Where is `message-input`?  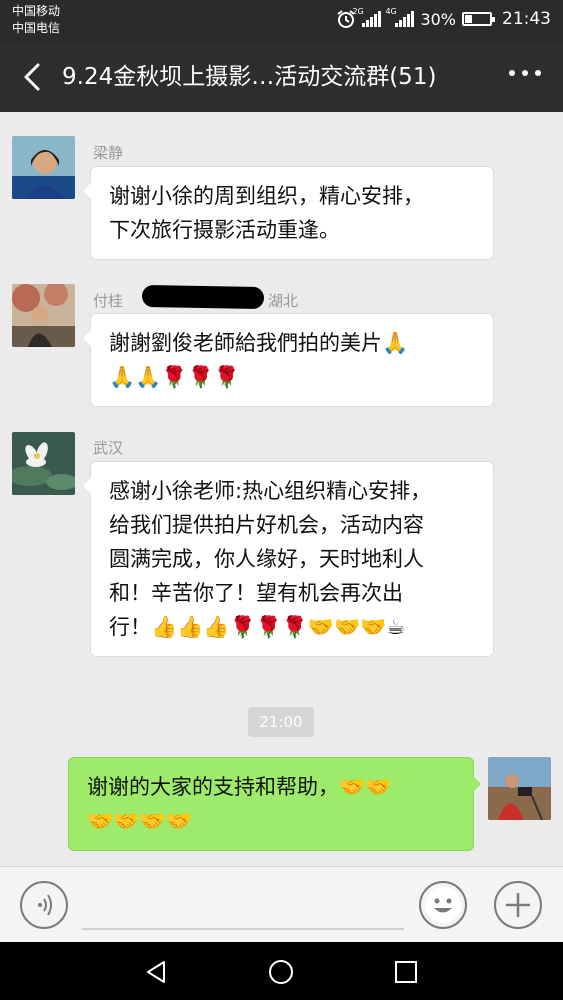
message-input is located at coordinates (243, 929).